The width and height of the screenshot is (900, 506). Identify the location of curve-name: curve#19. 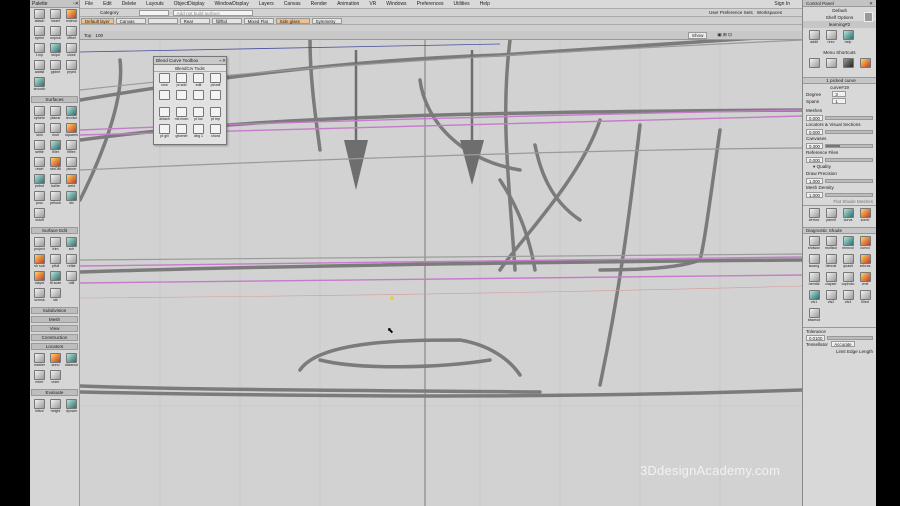
(839, 87).